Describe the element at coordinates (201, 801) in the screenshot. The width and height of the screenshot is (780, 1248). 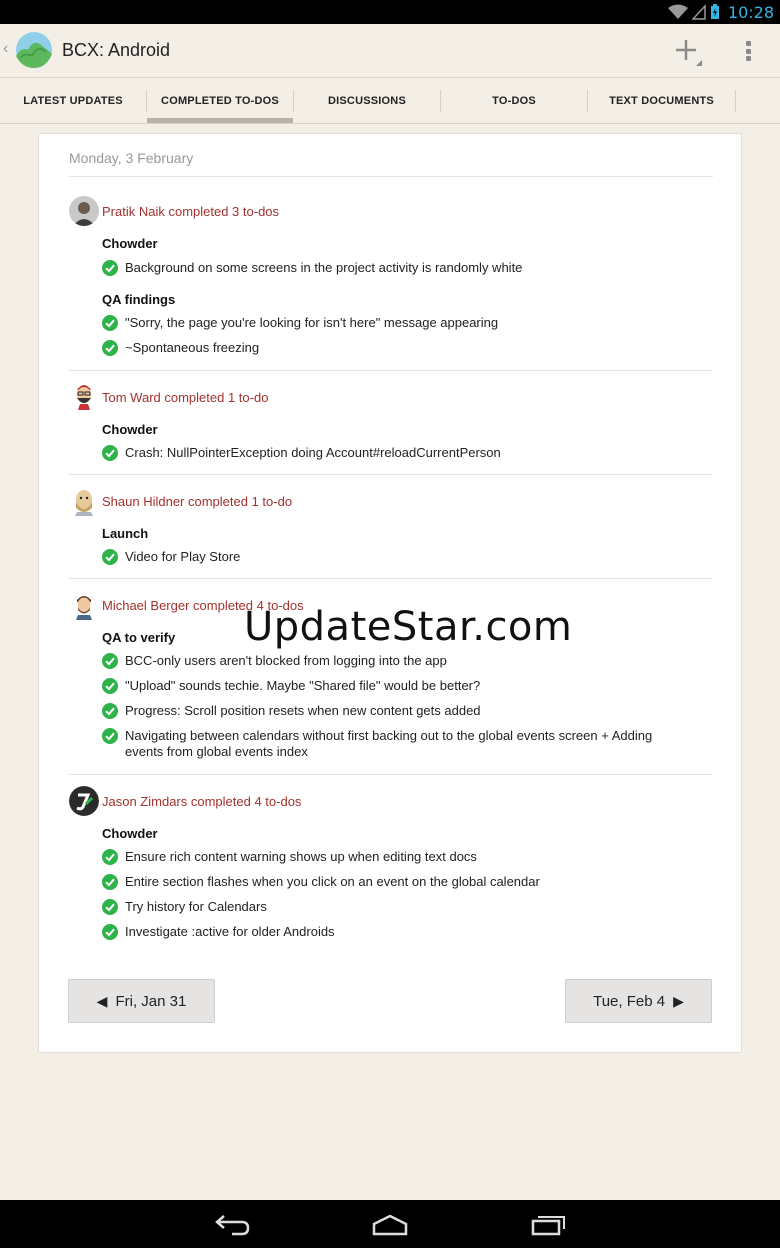
I see `person-completed-line: Jason Zimdars completed 4 to-dos` at that location.